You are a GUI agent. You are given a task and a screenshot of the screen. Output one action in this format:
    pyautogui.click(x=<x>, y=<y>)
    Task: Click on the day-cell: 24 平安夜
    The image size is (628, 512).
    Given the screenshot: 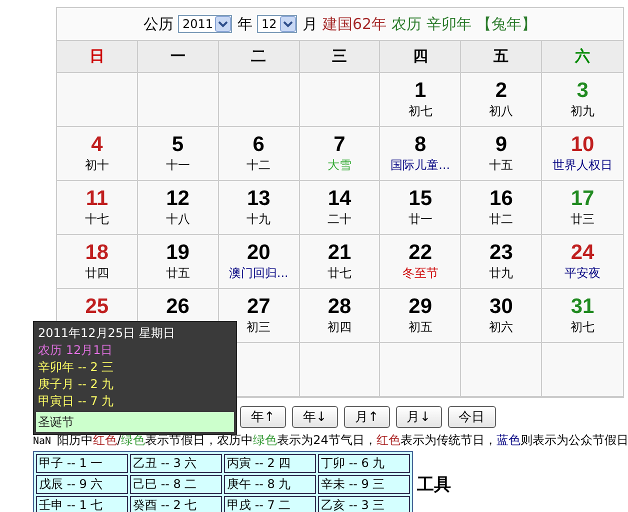 What is the action you would take?
    pyautogui.click(x=582, y=262)
    